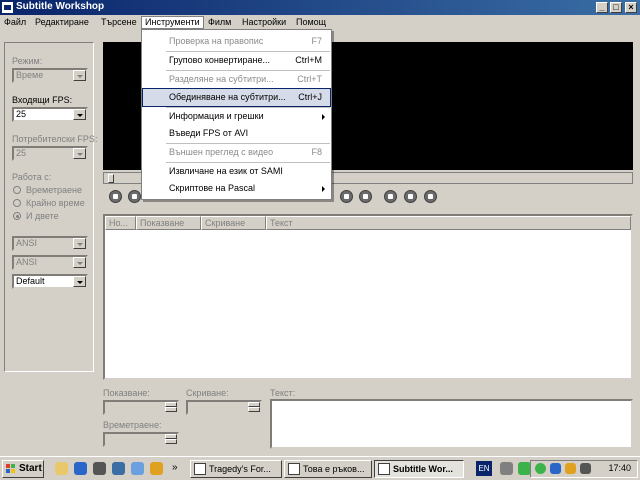 The height and width of the screenshot is (480, 640). What do you see at coordinates (17, 216) in the screenshot?
I see `radio-both` at bounding box center [17, 216].